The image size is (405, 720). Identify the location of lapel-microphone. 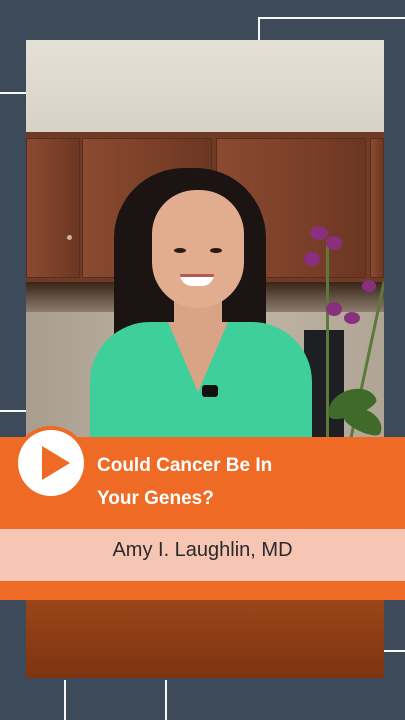
(210, 391).